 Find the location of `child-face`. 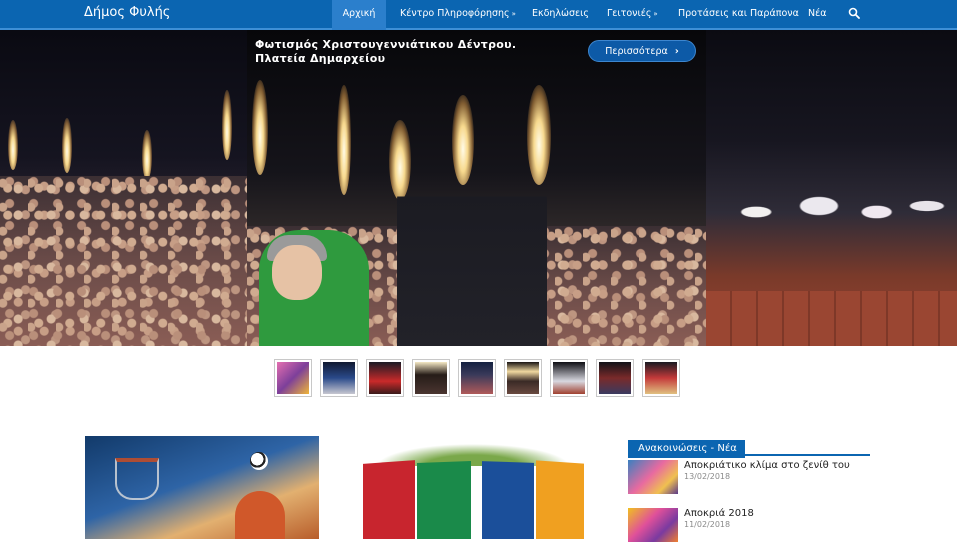

child-face is located at coordinates (297, 272).